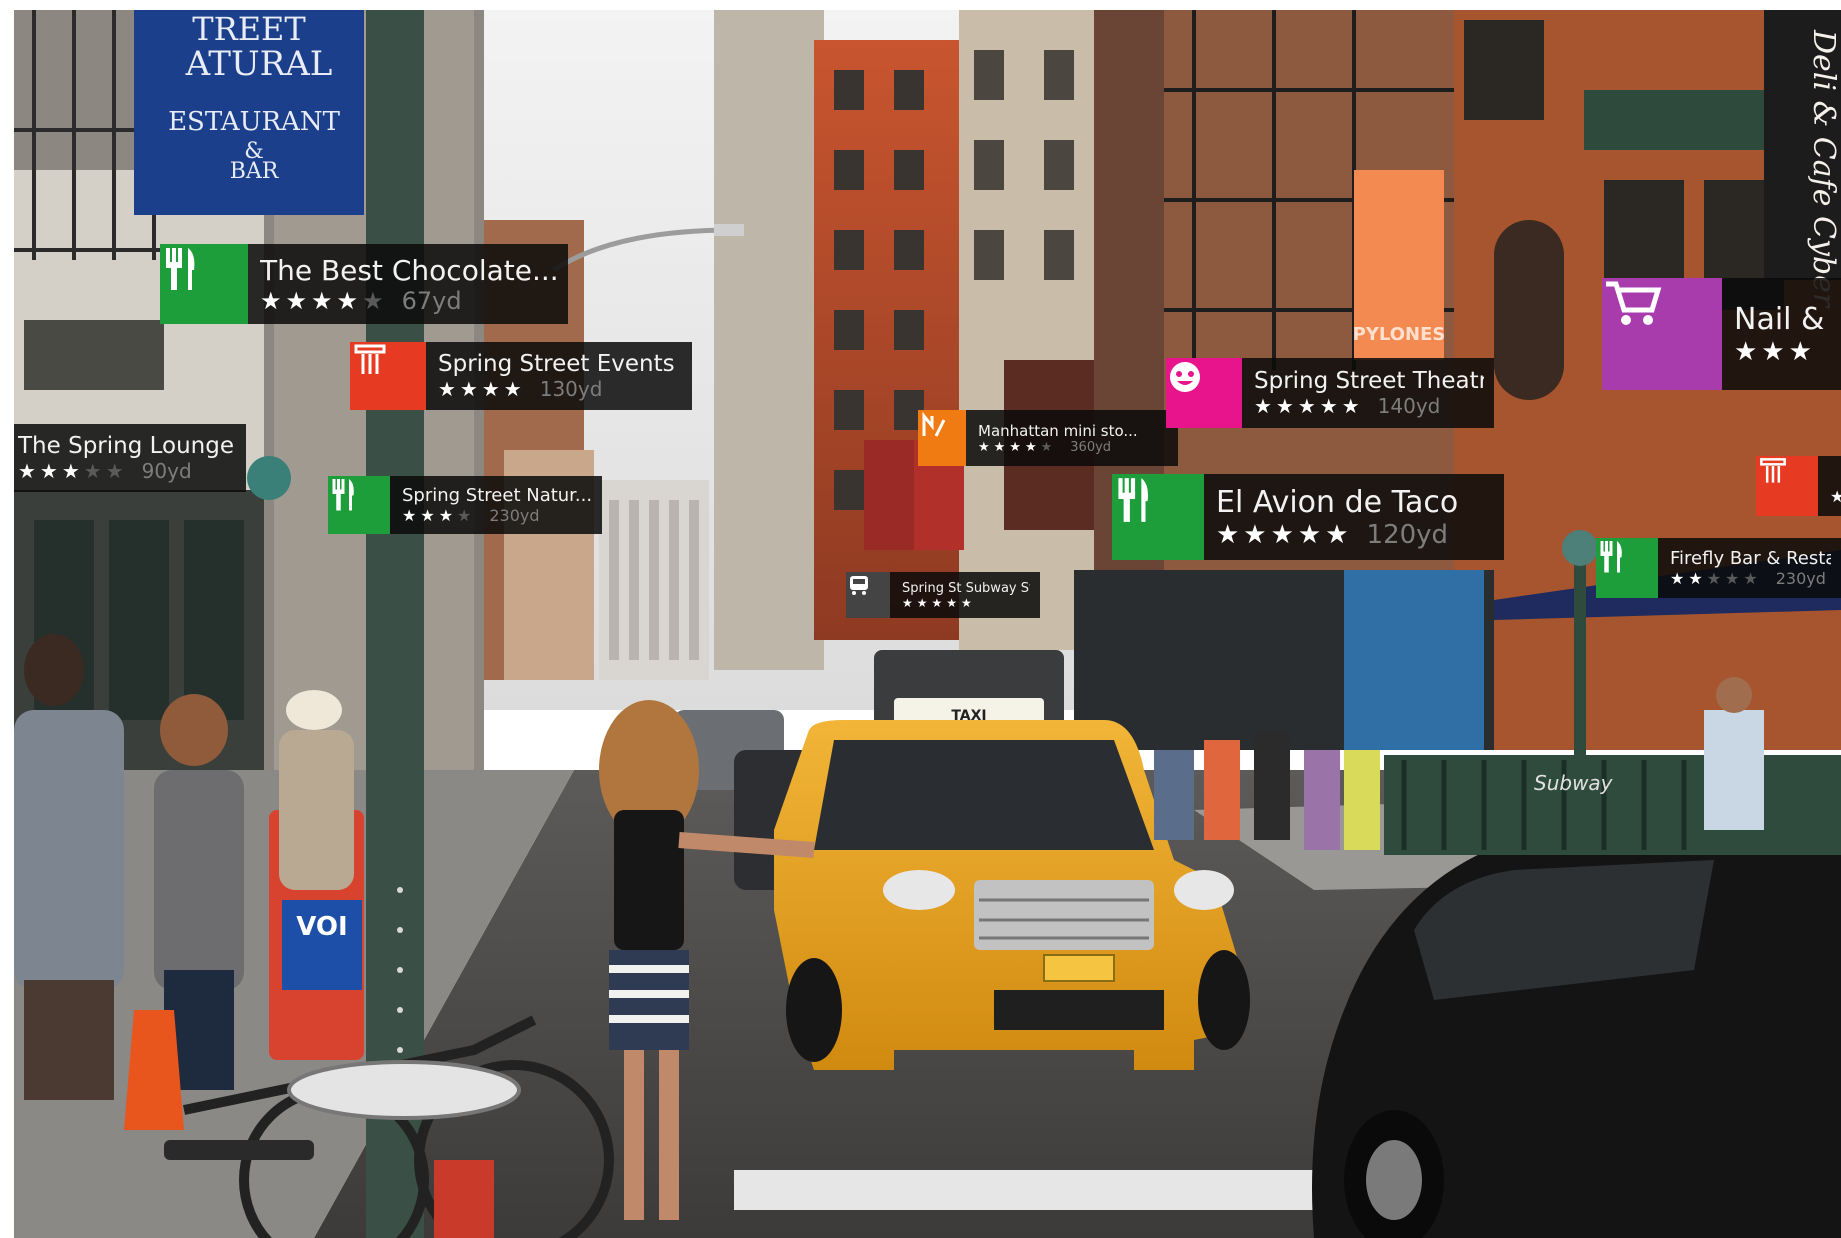 Image resolution: width=1841 pixels, height=1238 pixels. I want to click on poi-title: El Avion de Taco, so click(1337, 502).